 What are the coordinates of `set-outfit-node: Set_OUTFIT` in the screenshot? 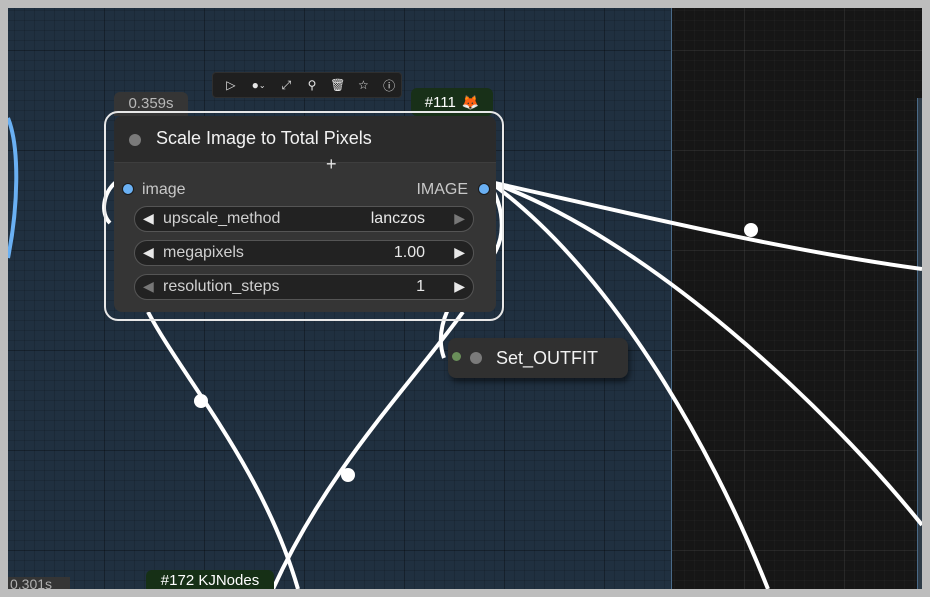 It's located at (538, 358).